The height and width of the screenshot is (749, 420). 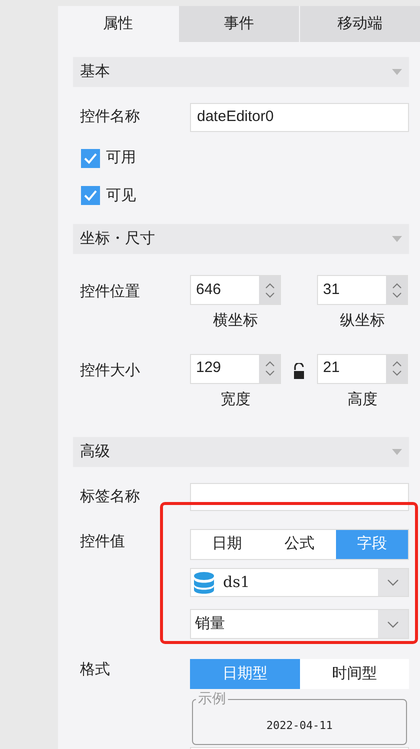 What do you see at coordinates (227, 544) in the screenshot?
I see `segment-option: 日期` at bounding box center [227, 544].